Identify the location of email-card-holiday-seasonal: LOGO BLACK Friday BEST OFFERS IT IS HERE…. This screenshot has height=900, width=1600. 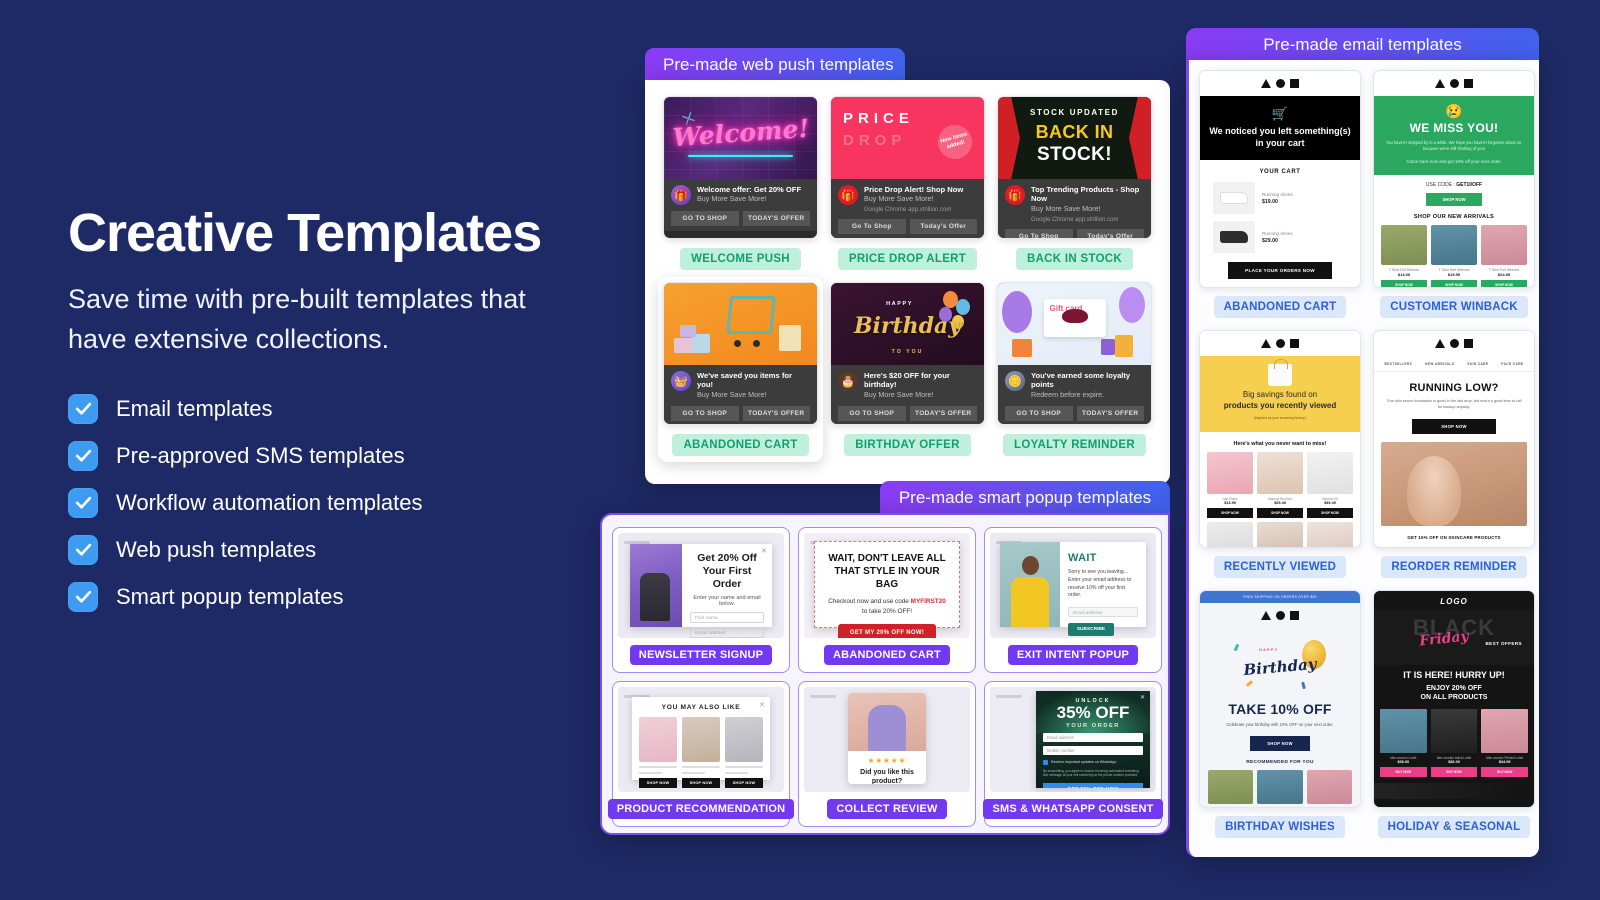
(1454, 714).